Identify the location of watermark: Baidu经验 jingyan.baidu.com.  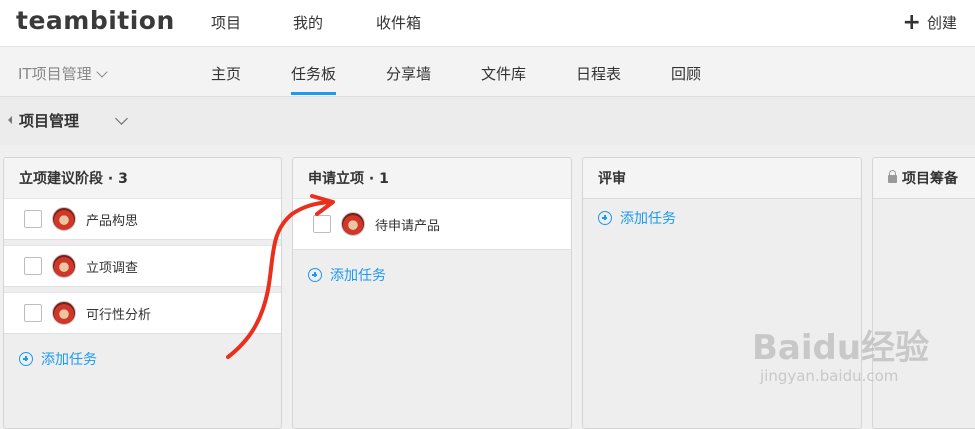
(840, 352).